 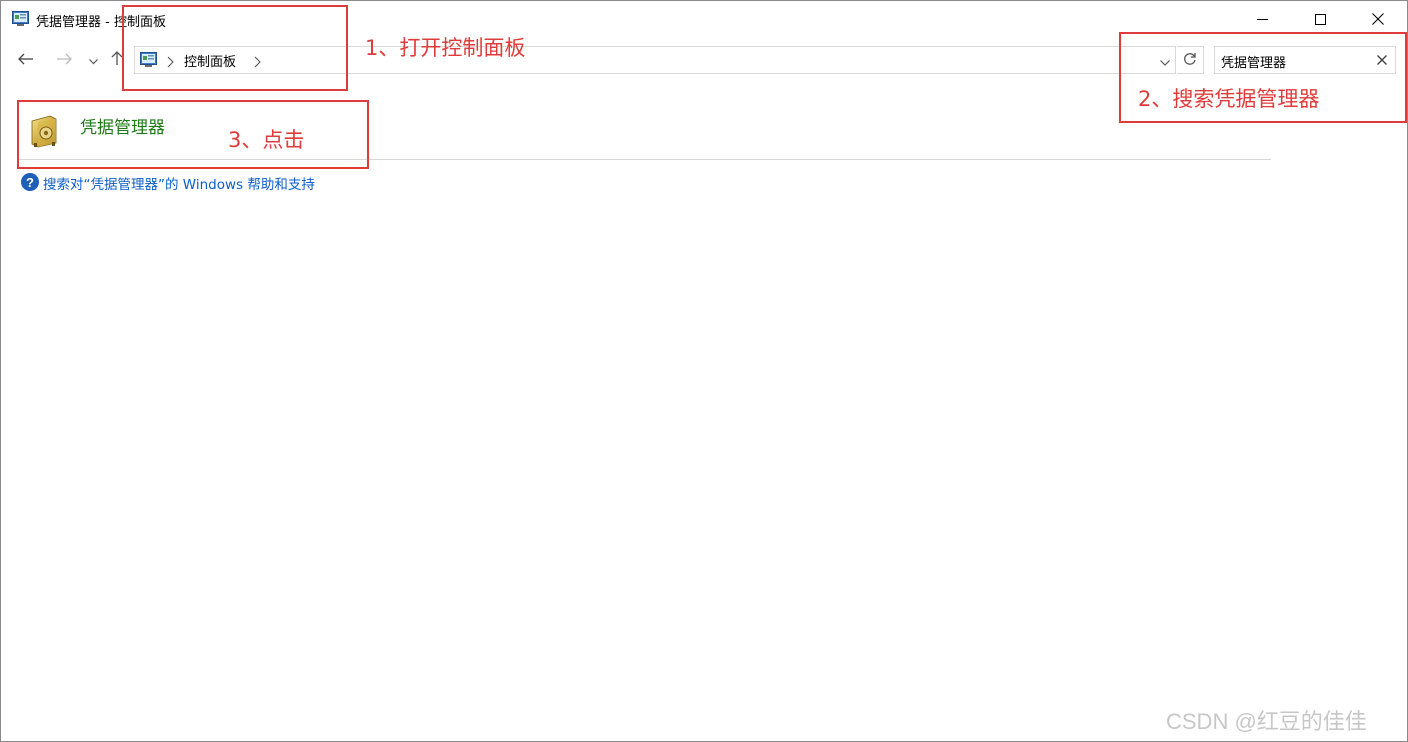 I want to click on annotation-step-3: 3、点击, so click(x=266, y=140).